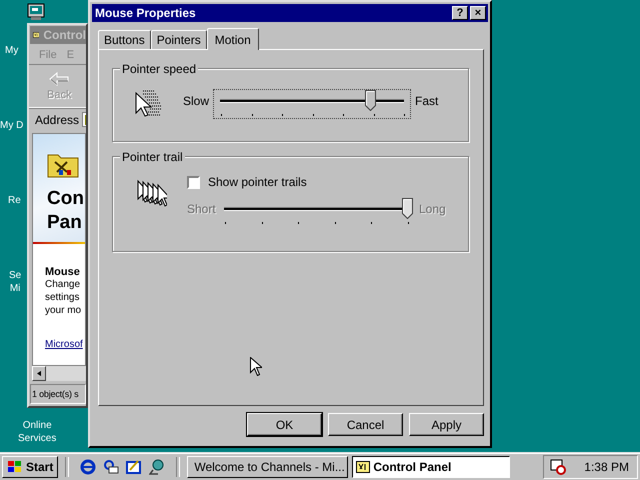 The width and height of the screenshot is (640, 480). Describe the element at coordinates (30, 467) in the screenshot. I see `start-button: Start` at that location.